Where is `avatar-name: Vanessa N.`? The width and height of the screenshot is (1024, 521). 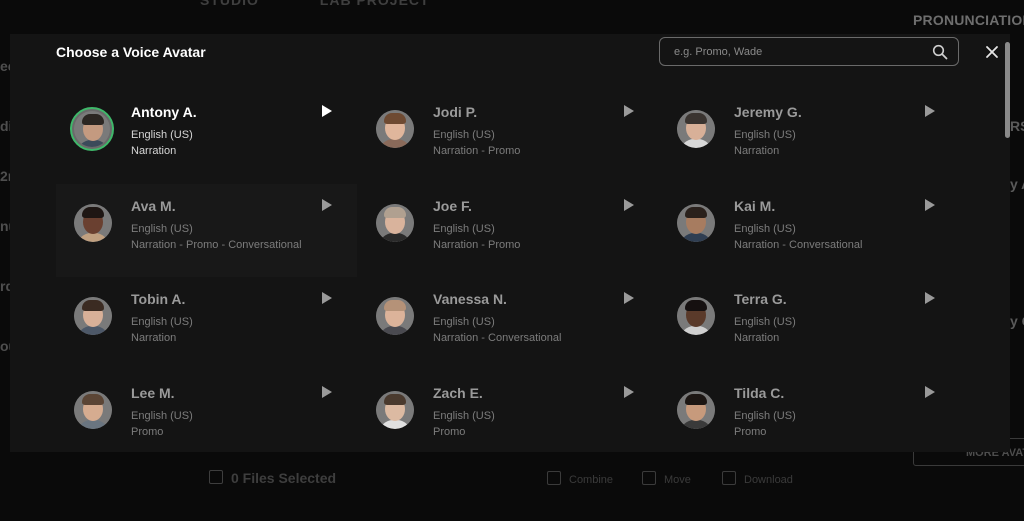 avatar-name: Vanessa N. is located at coordinates (470, 299).